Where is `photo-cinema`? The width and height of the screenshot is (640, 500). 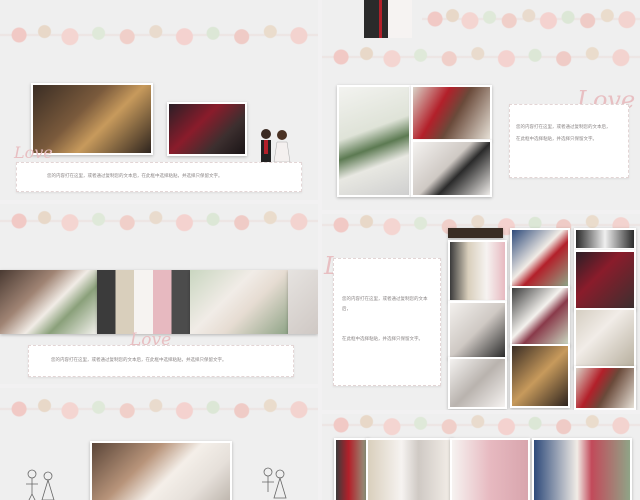
photo-cinema is located at coordinates (207, 129).